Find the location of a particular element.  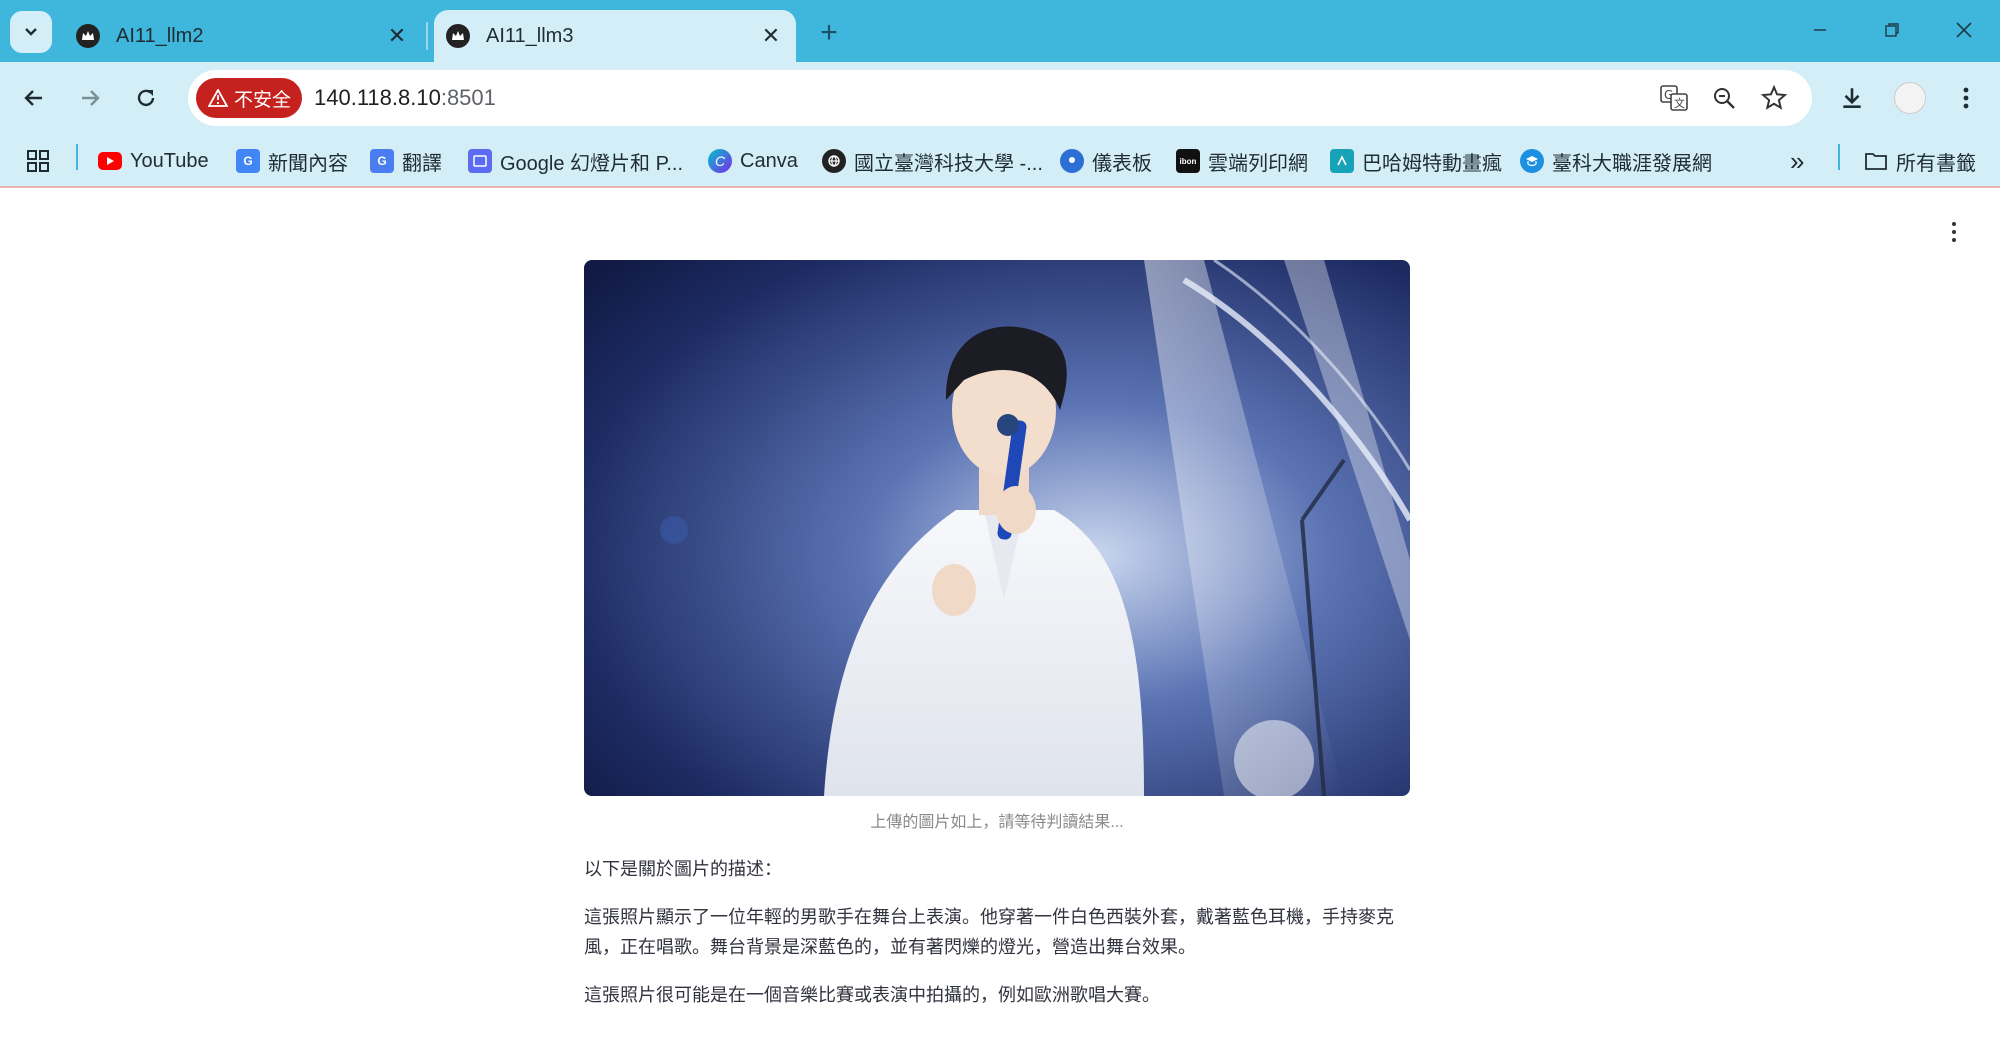

tab-title: AI11_llm3 is located at coordinates (530, 35).